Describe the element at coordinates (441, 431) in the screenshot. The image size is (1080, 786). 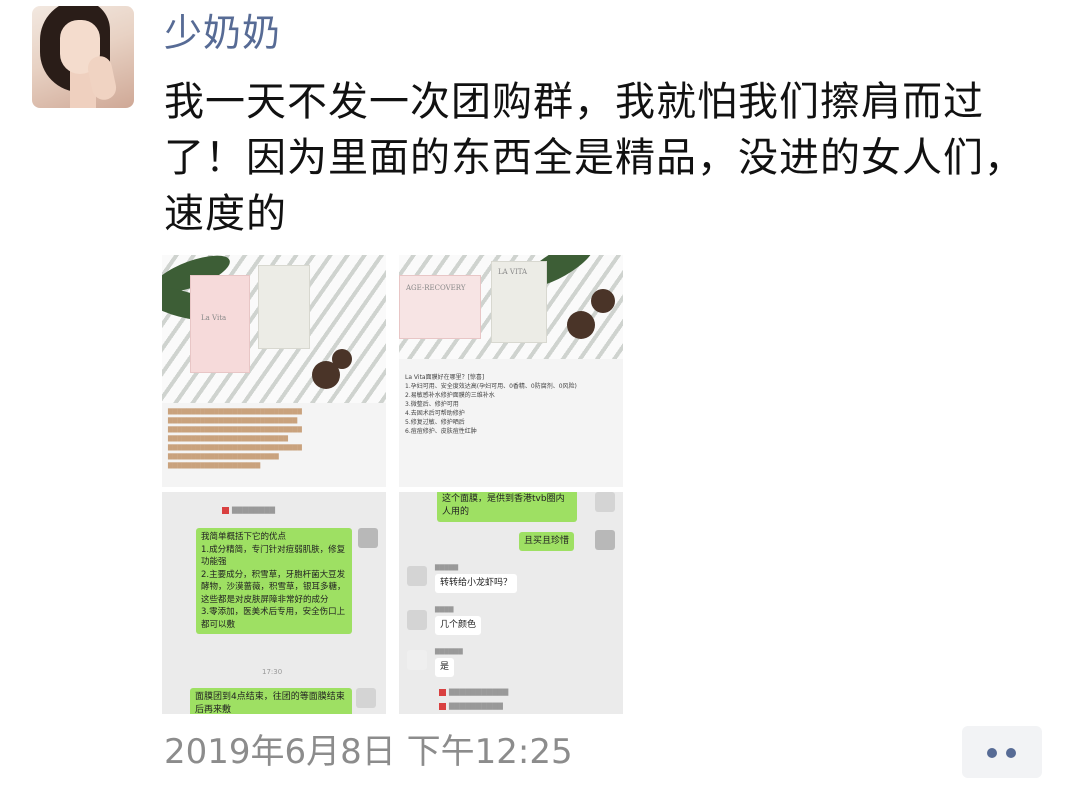
I see `caption-line: 6.痘痘修护、皮肤痘性红肿` at that location.